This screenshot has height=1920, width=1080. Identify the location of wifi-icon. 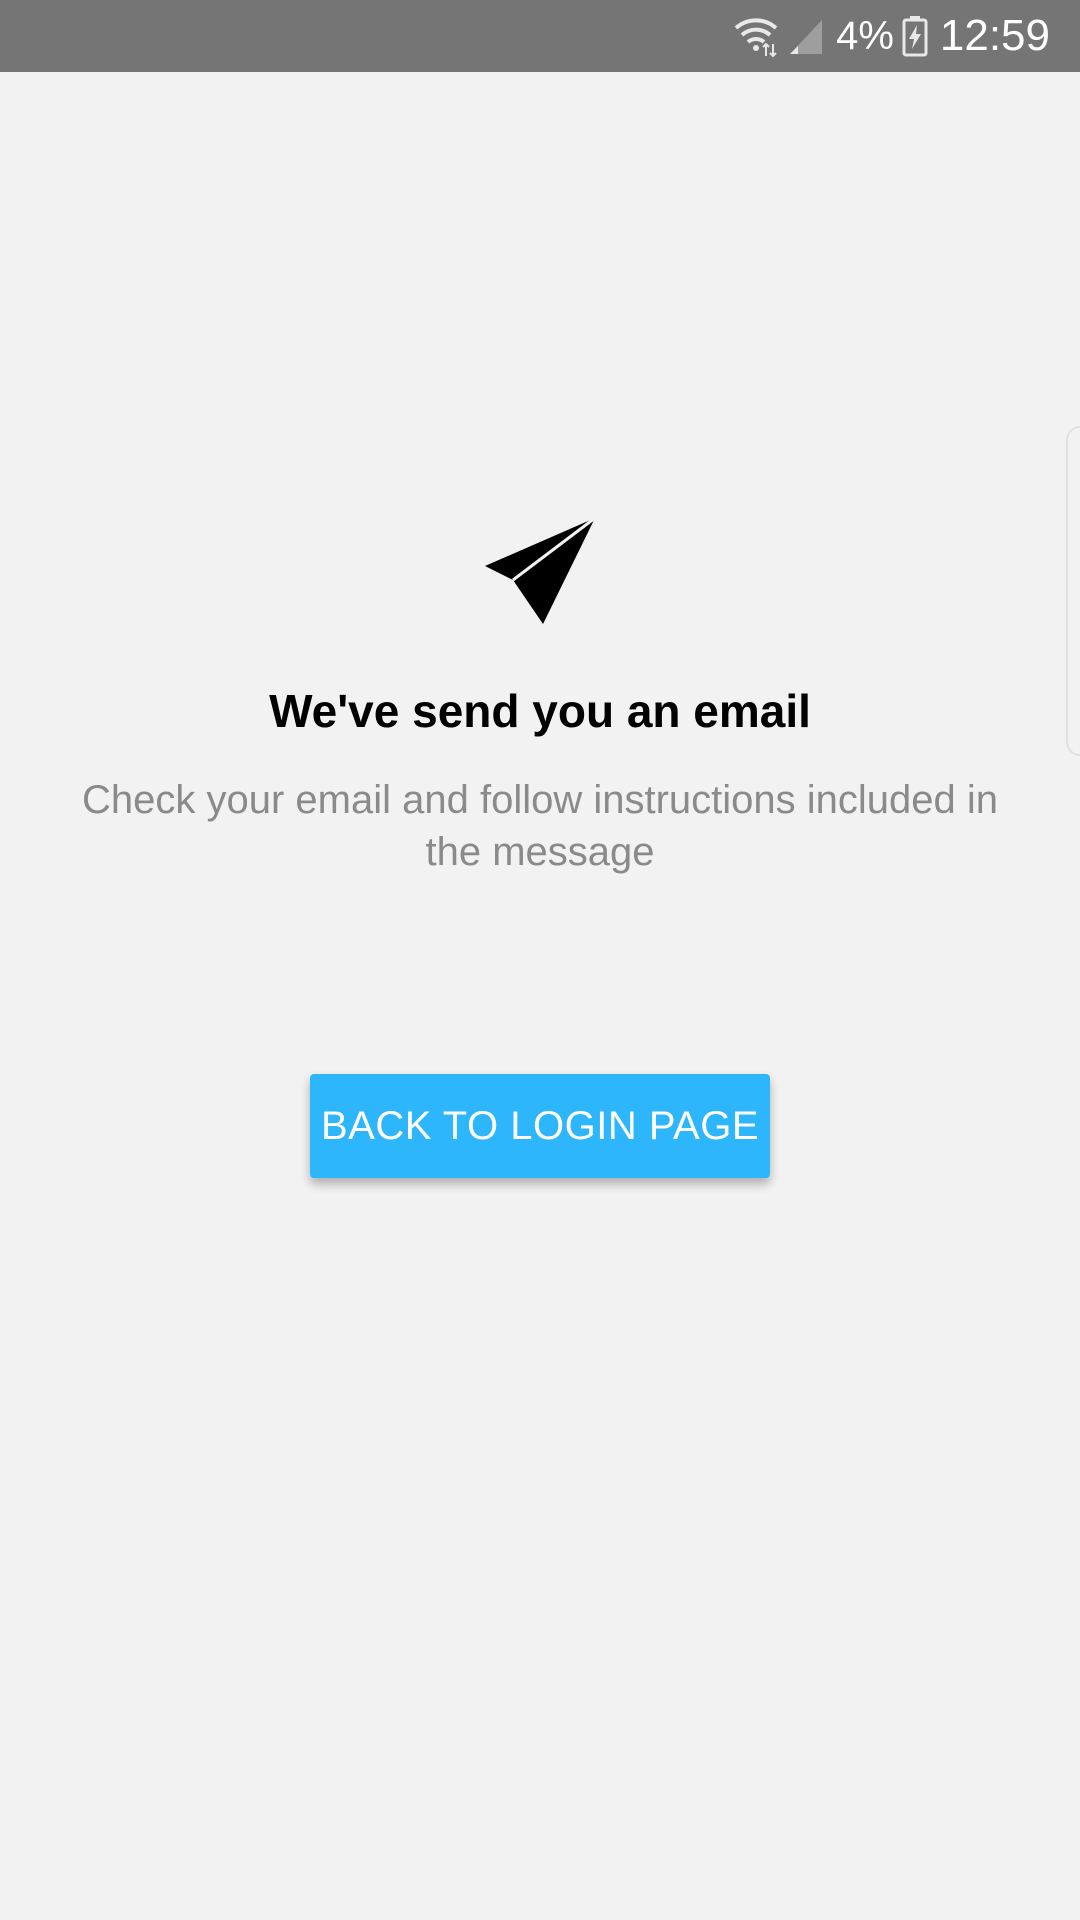
(756, 36).